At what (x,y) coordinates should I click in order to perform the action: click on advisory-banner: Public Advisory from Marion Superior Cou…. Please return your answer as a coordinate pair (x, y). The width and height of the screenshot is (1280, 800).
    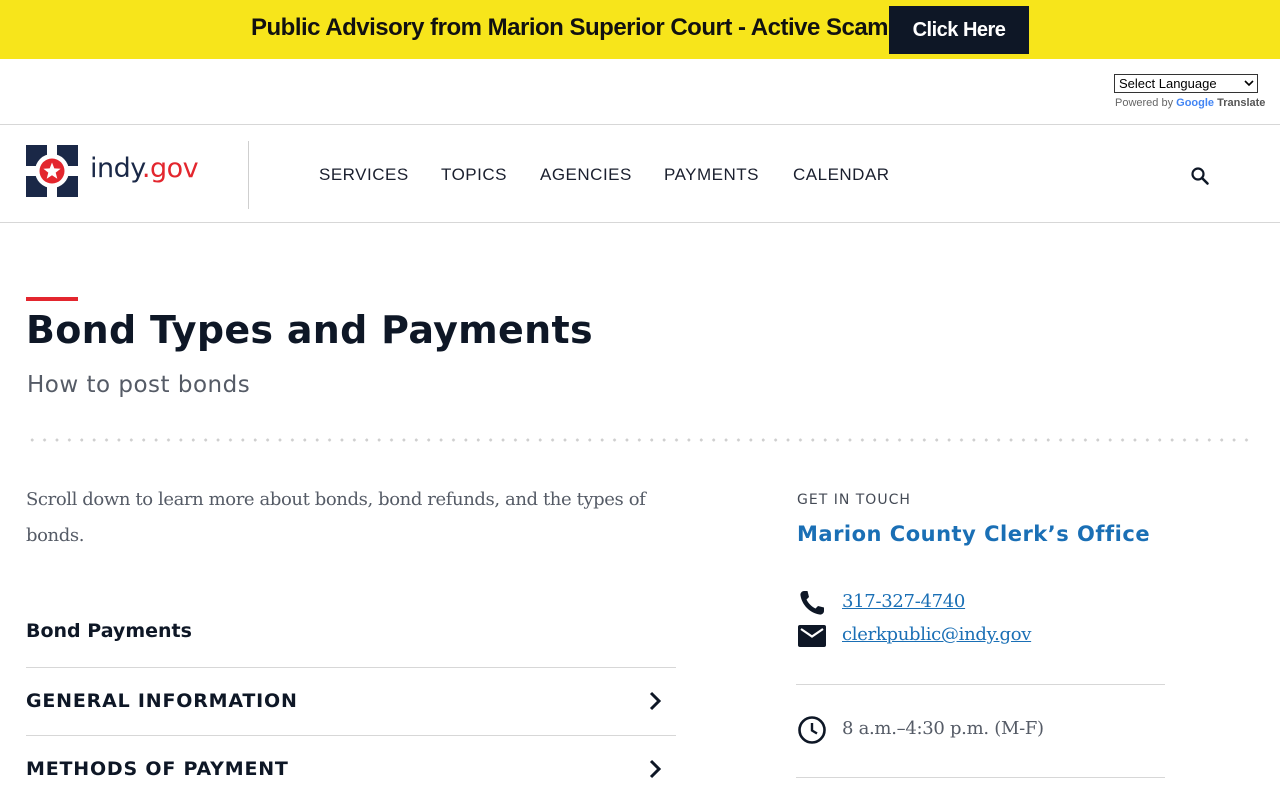
    Looking at the image, I should click on (640, 29).